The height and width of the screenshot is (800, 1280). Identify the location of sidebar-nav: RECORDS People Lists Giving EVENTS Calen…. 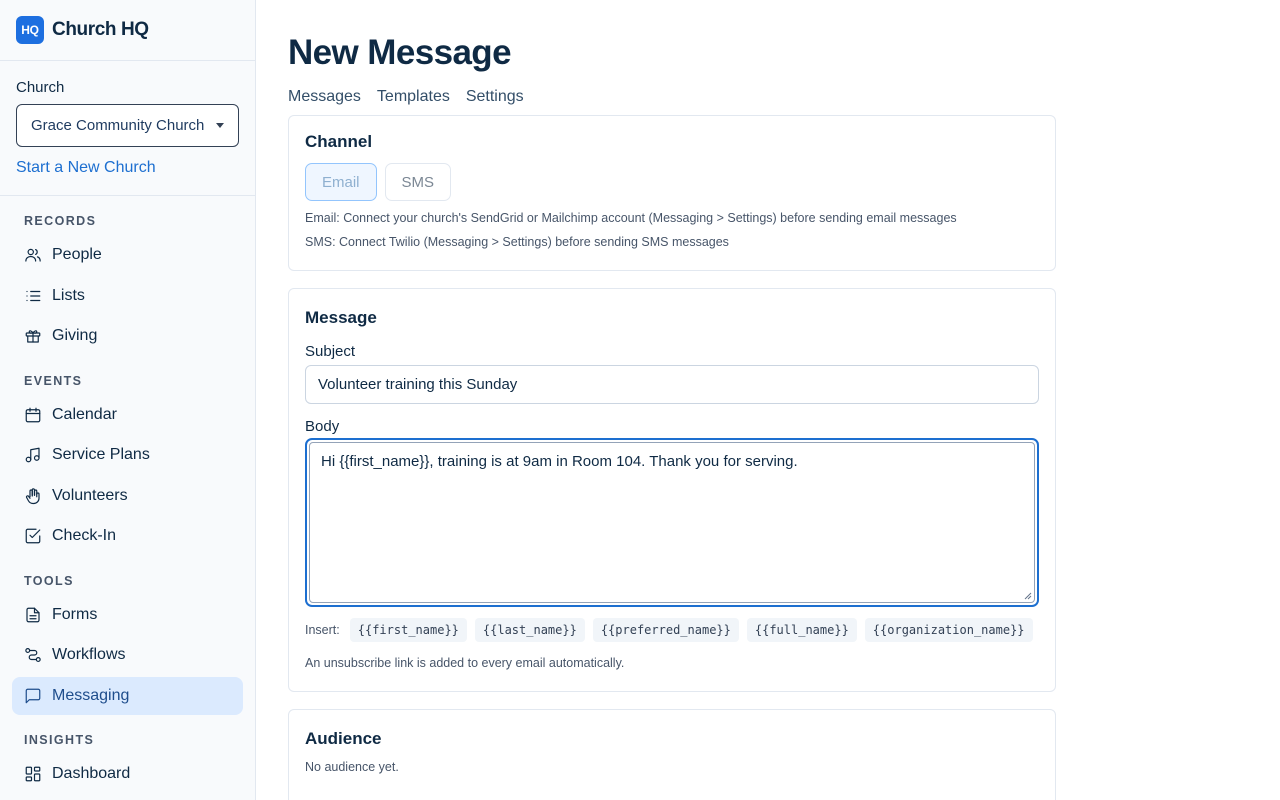
(127, 494).